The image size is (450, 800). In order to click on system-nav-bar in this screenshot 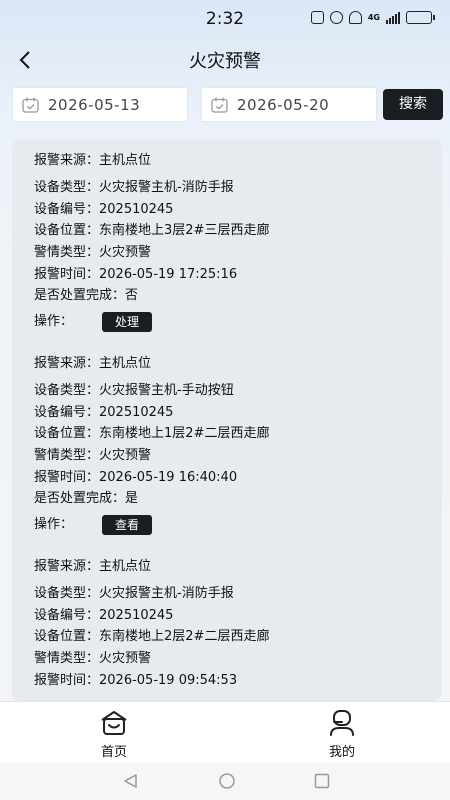, I will do `click(225, 781)`.